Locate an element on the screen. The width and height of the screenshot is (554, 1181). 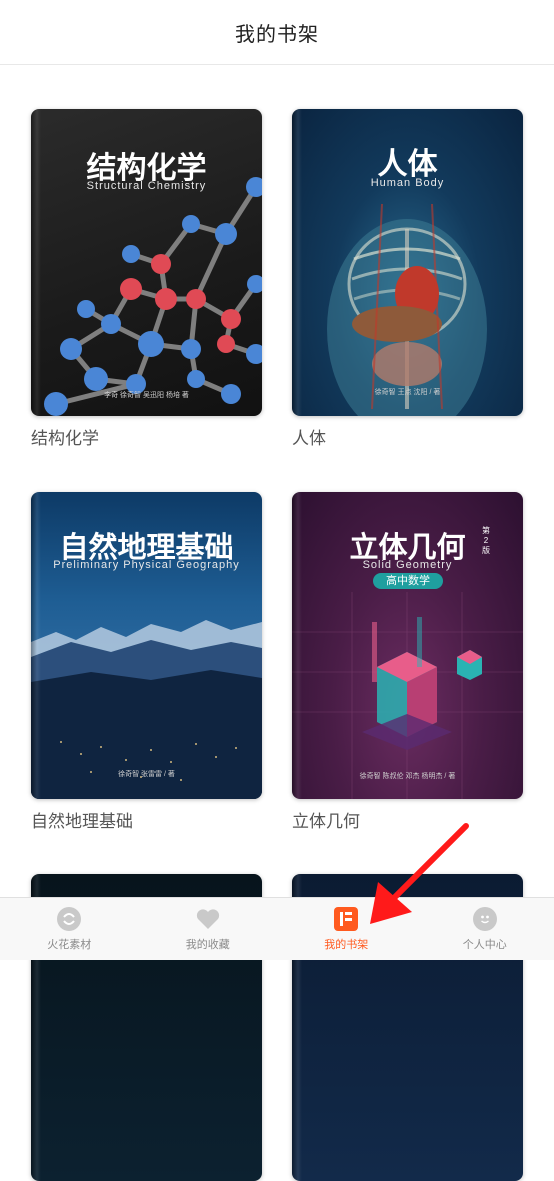
tab-profile: 个人中心 is located at coordinates (485, 929).